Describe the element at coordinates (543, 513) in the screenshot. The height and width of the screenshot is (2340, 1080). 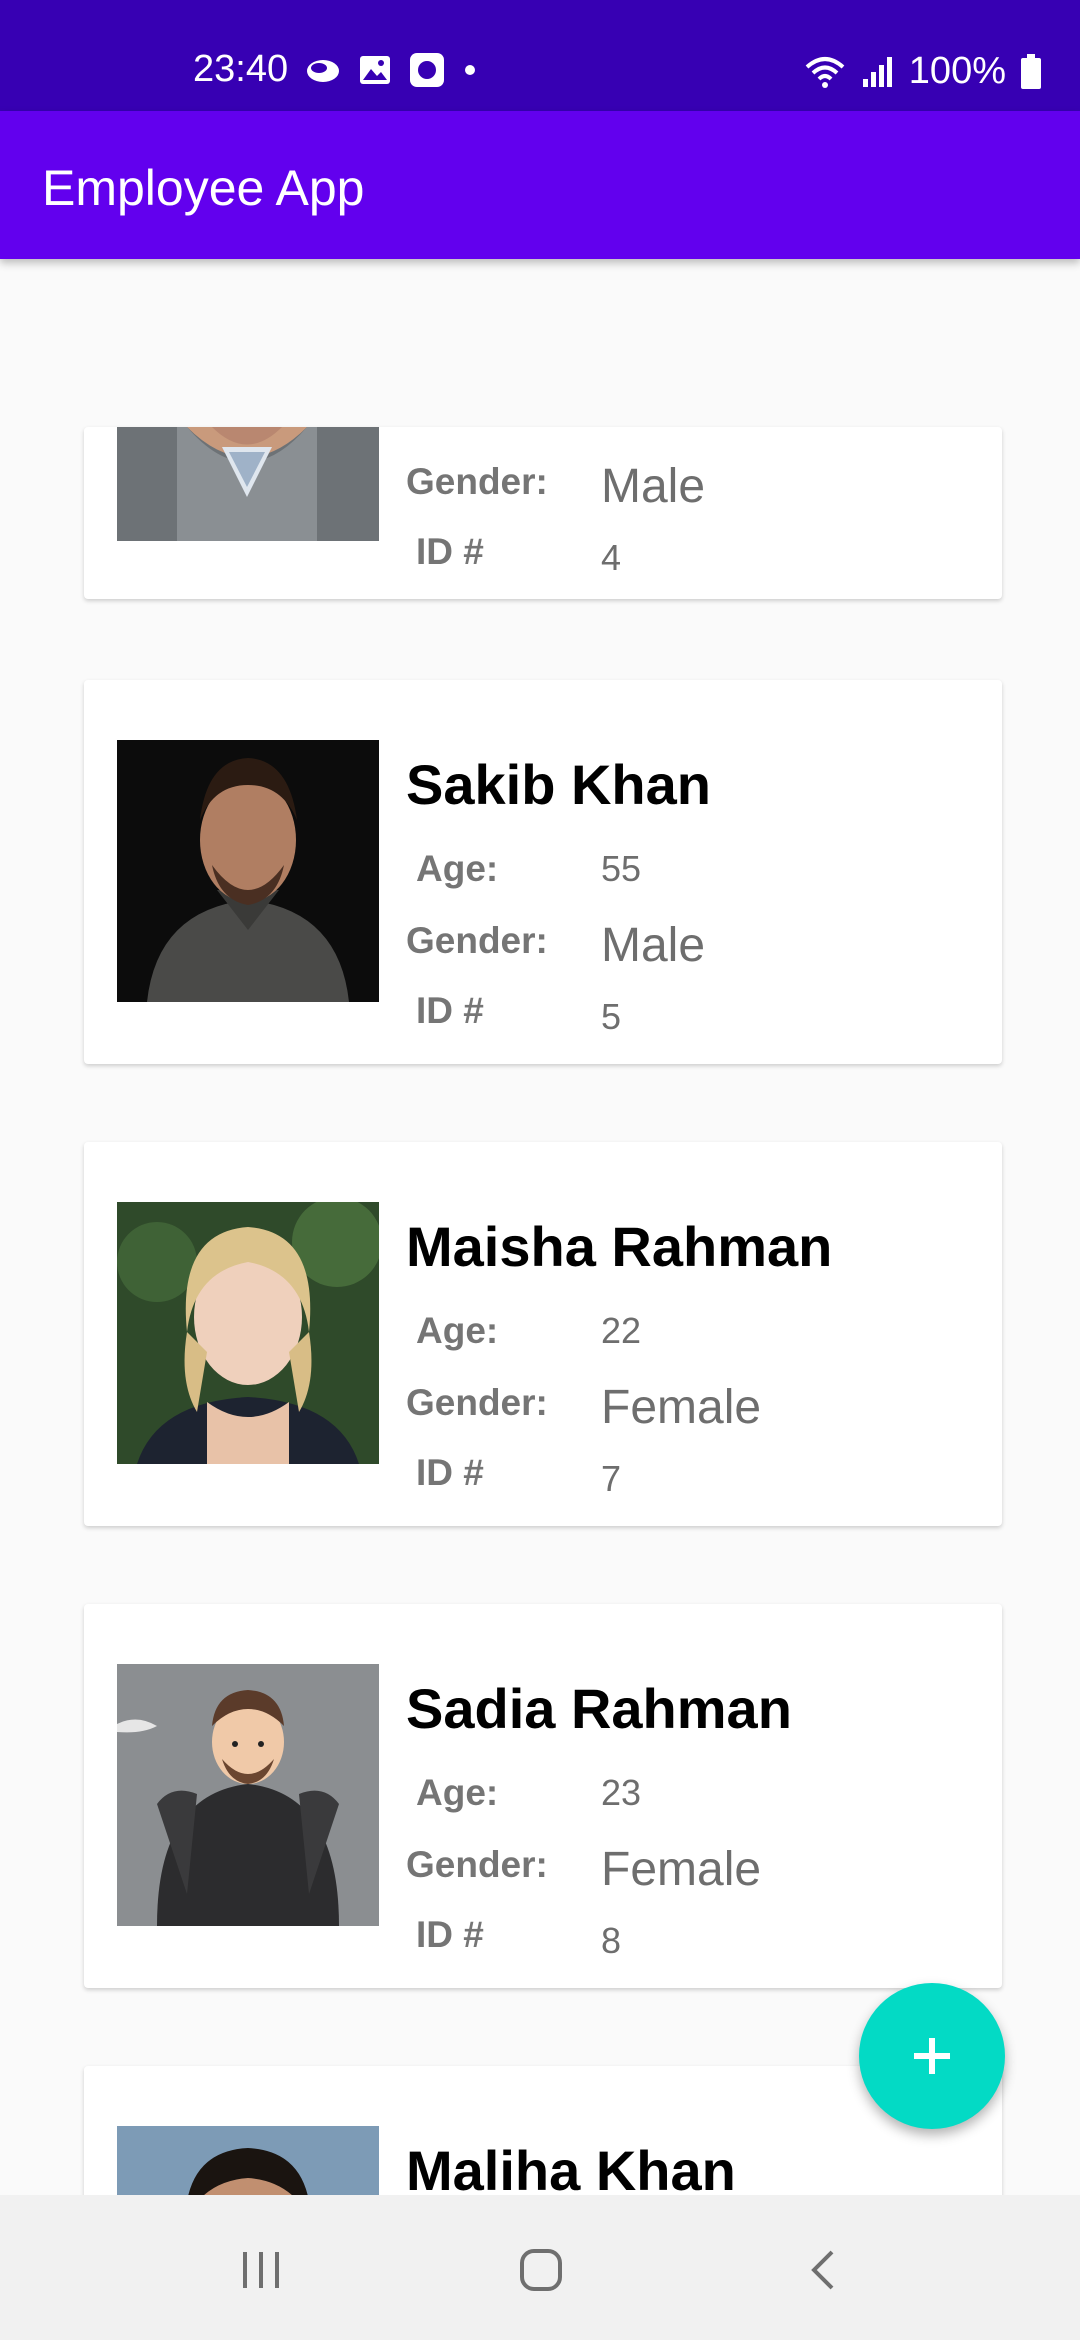
I see `employee-card: Gender: Male ID # 4` at that location.